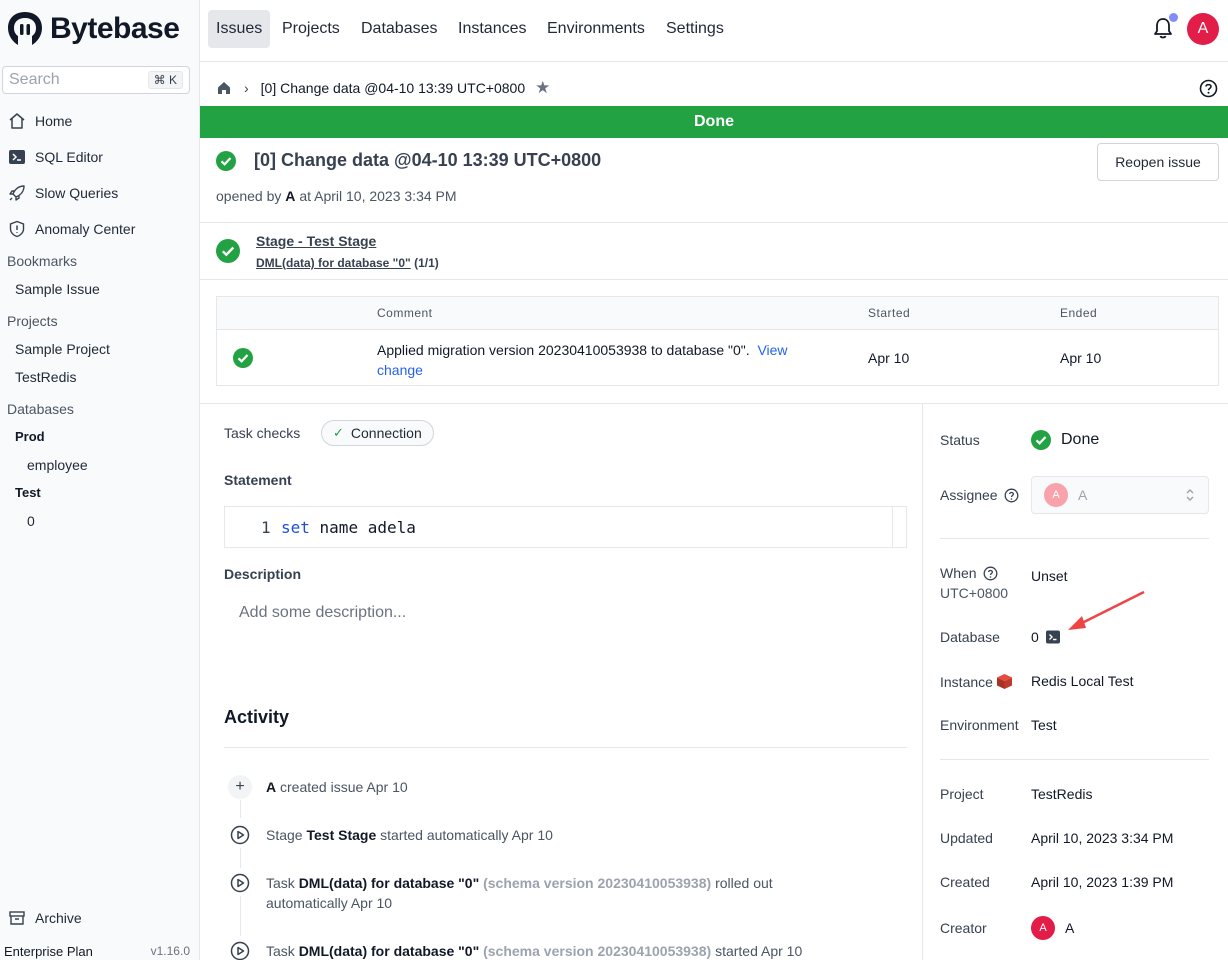 The width and height of the screenshot is (1228, 960). What do you see at coordinates (266, 527) in the screenshot?
I see `line-number: 1` at bounding box center [266, 527].